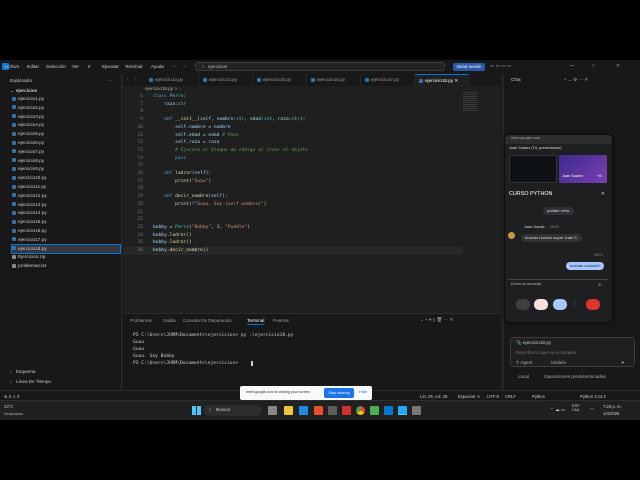  I want to click on code-line: 17 print("Guau"), so click(293, 182).